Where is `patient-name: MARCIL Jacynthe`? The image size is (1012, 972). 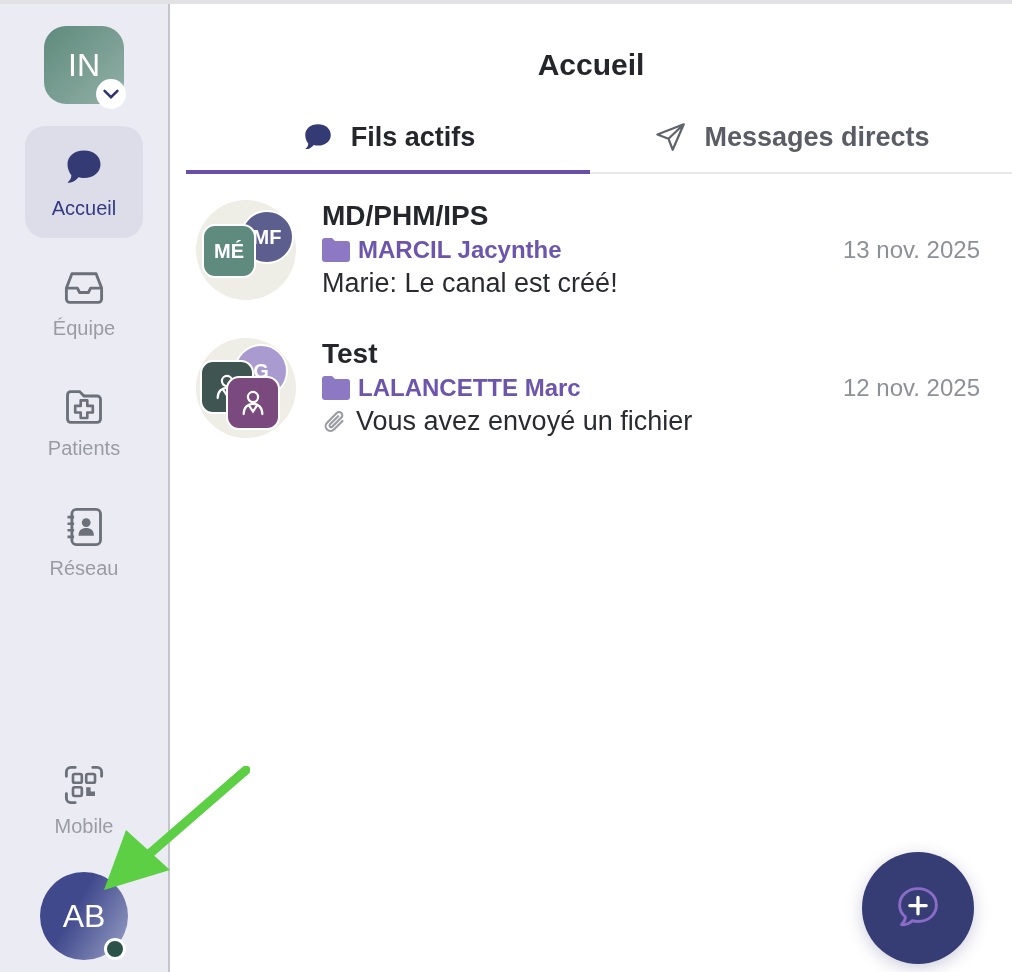 patient-name: MARCIL Jacynthe is located at coordinates (460, 250).